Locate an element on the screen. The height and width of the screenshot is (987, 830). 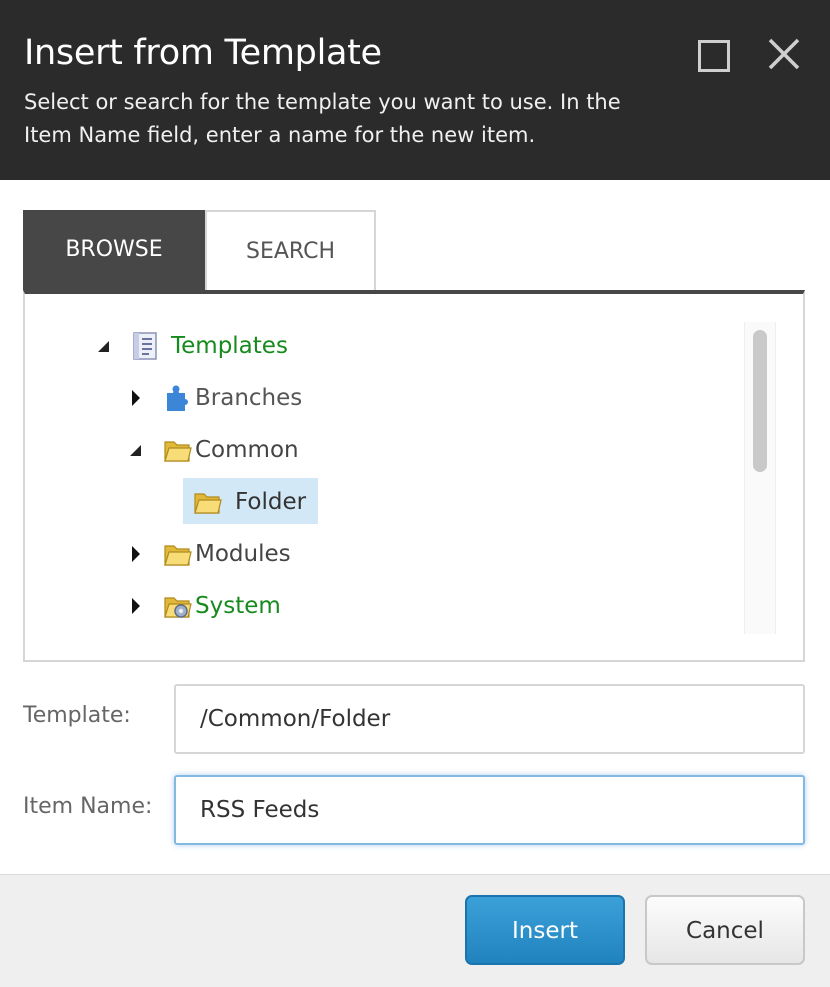
cancel-button: Cancel is located at coordinates (725, 930).